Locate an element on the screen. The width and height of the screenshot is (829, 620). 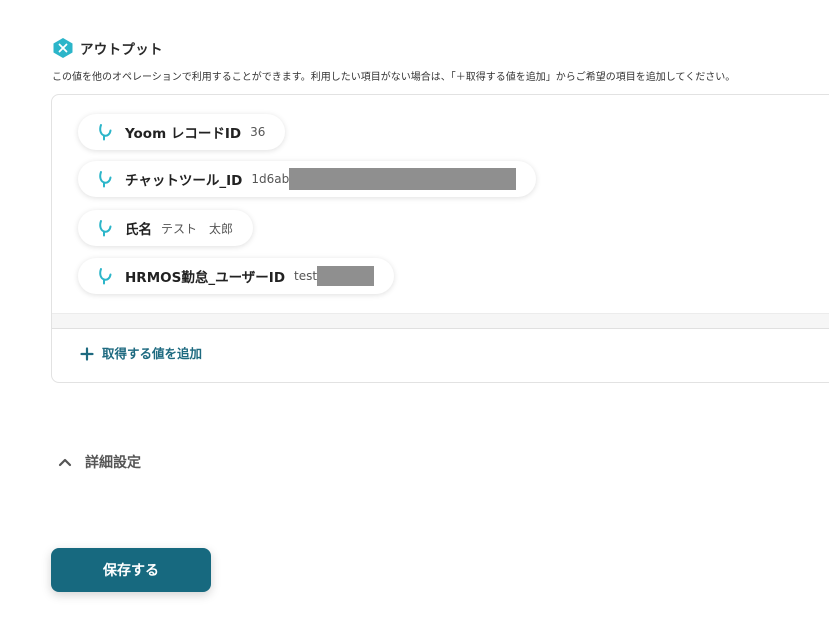
output-label: チャットツール_ID is located at coordinates (184, 181).